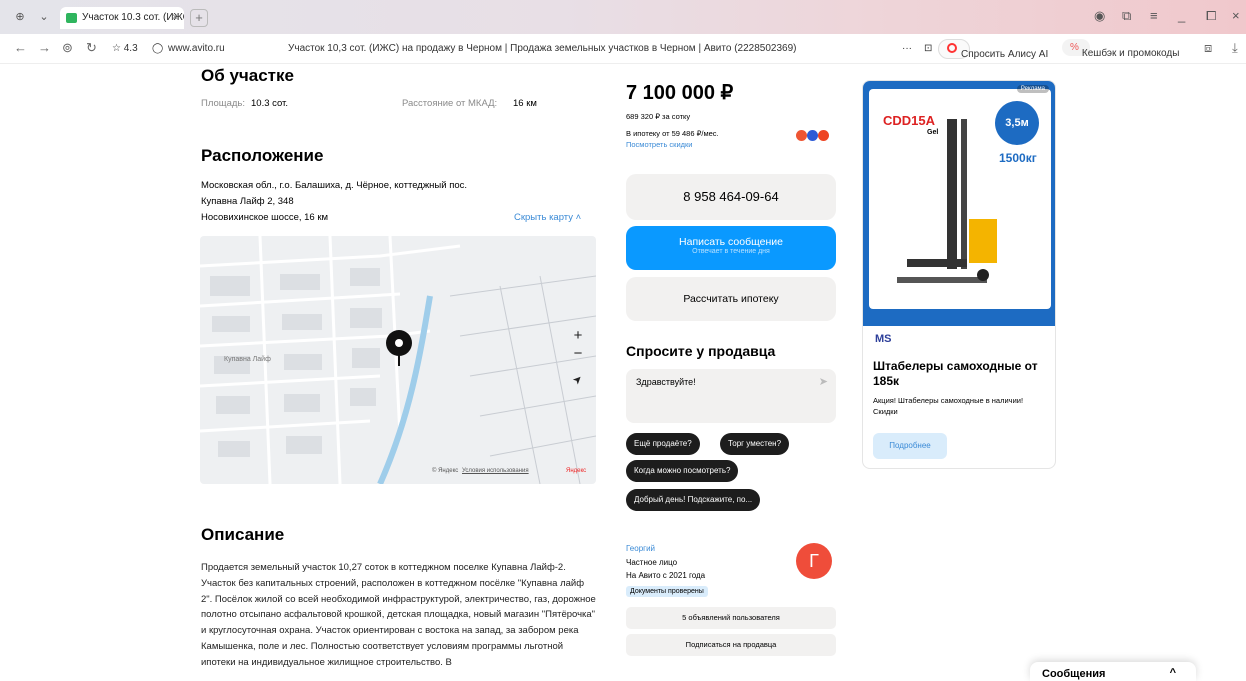  Describe the element at coordinates (525, 103) in the screenshot. I see `distance-value: 16 км` at that location.